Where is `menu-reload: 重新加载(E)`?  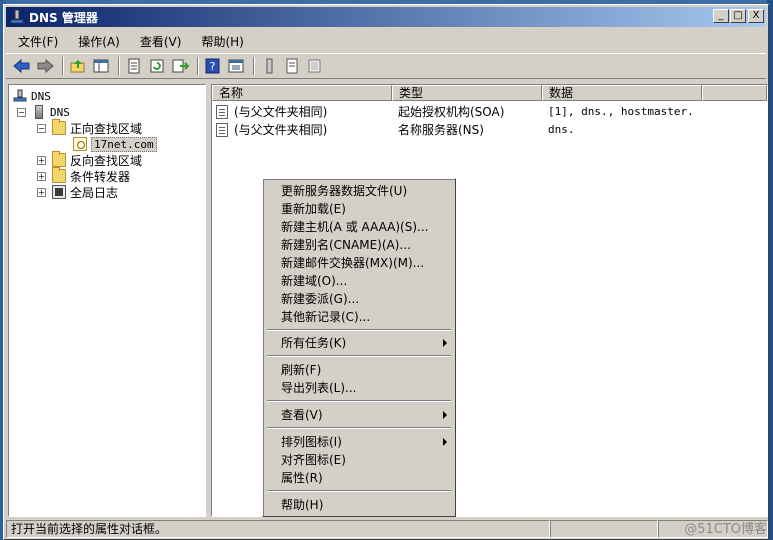
menu-reload: 重新加载(E) is located at coordinates (313, 209).